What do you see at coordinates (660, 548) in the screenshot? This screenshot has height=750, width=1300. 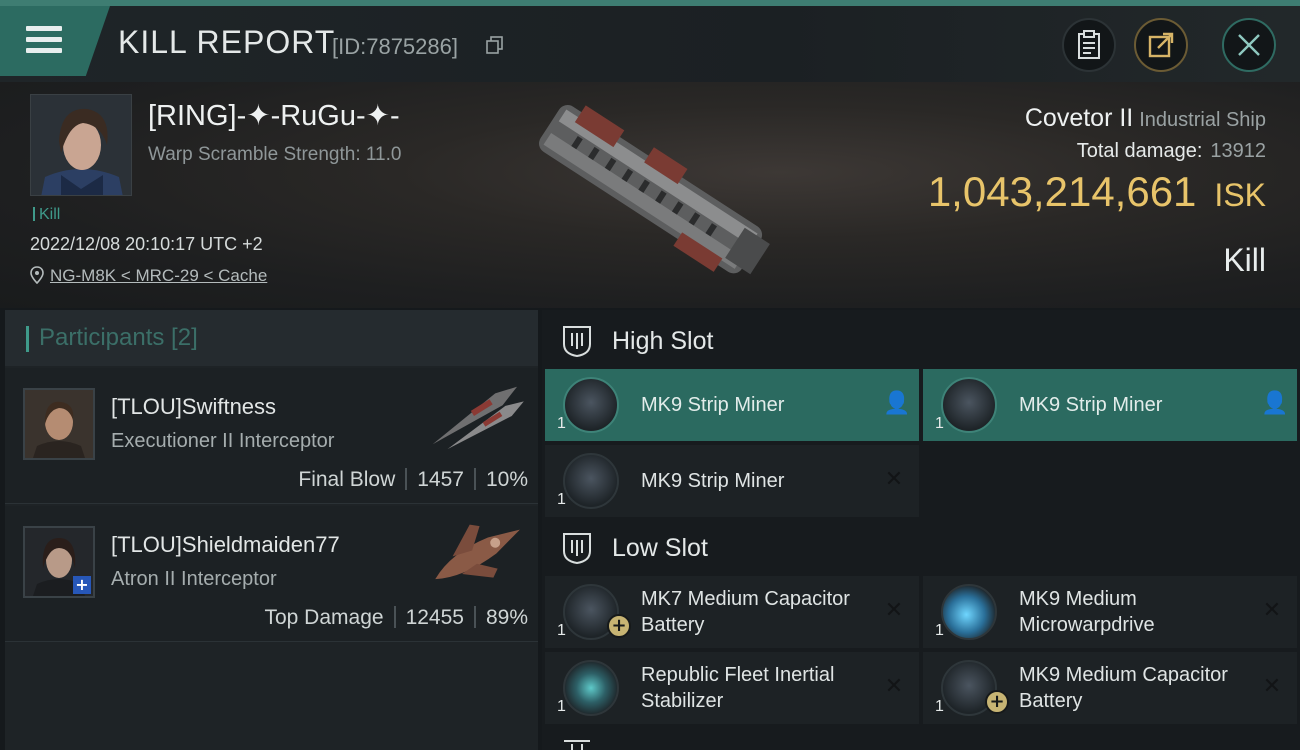 I see `low-slot-label: Low Slot` at bounding box center [660, 548].